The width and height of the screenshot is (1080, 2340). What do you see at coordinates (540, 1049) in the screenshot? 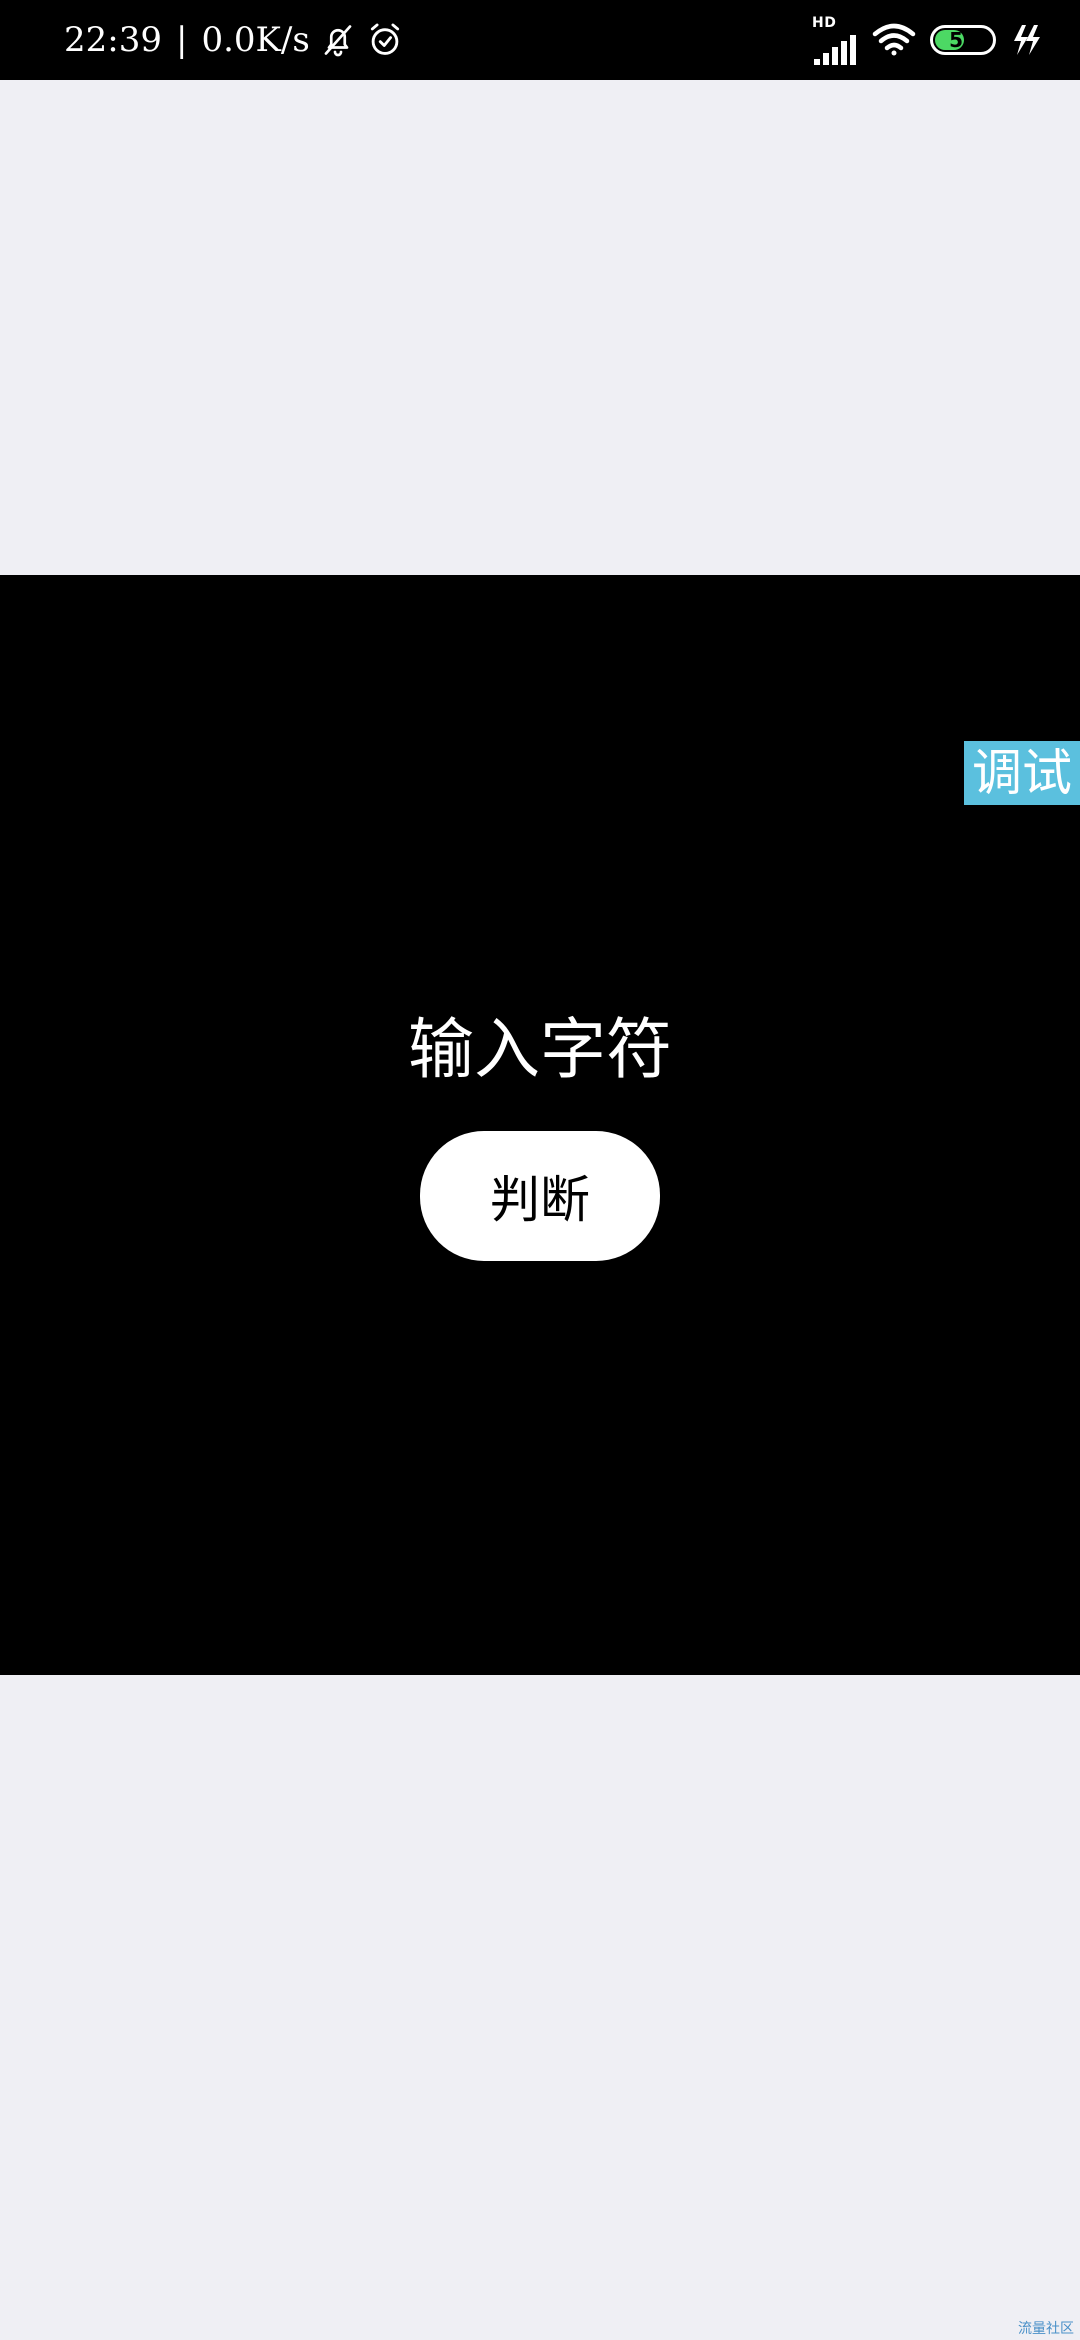
I see `input-prompt-label: 输入字符` at bounding box center [540, 1049].